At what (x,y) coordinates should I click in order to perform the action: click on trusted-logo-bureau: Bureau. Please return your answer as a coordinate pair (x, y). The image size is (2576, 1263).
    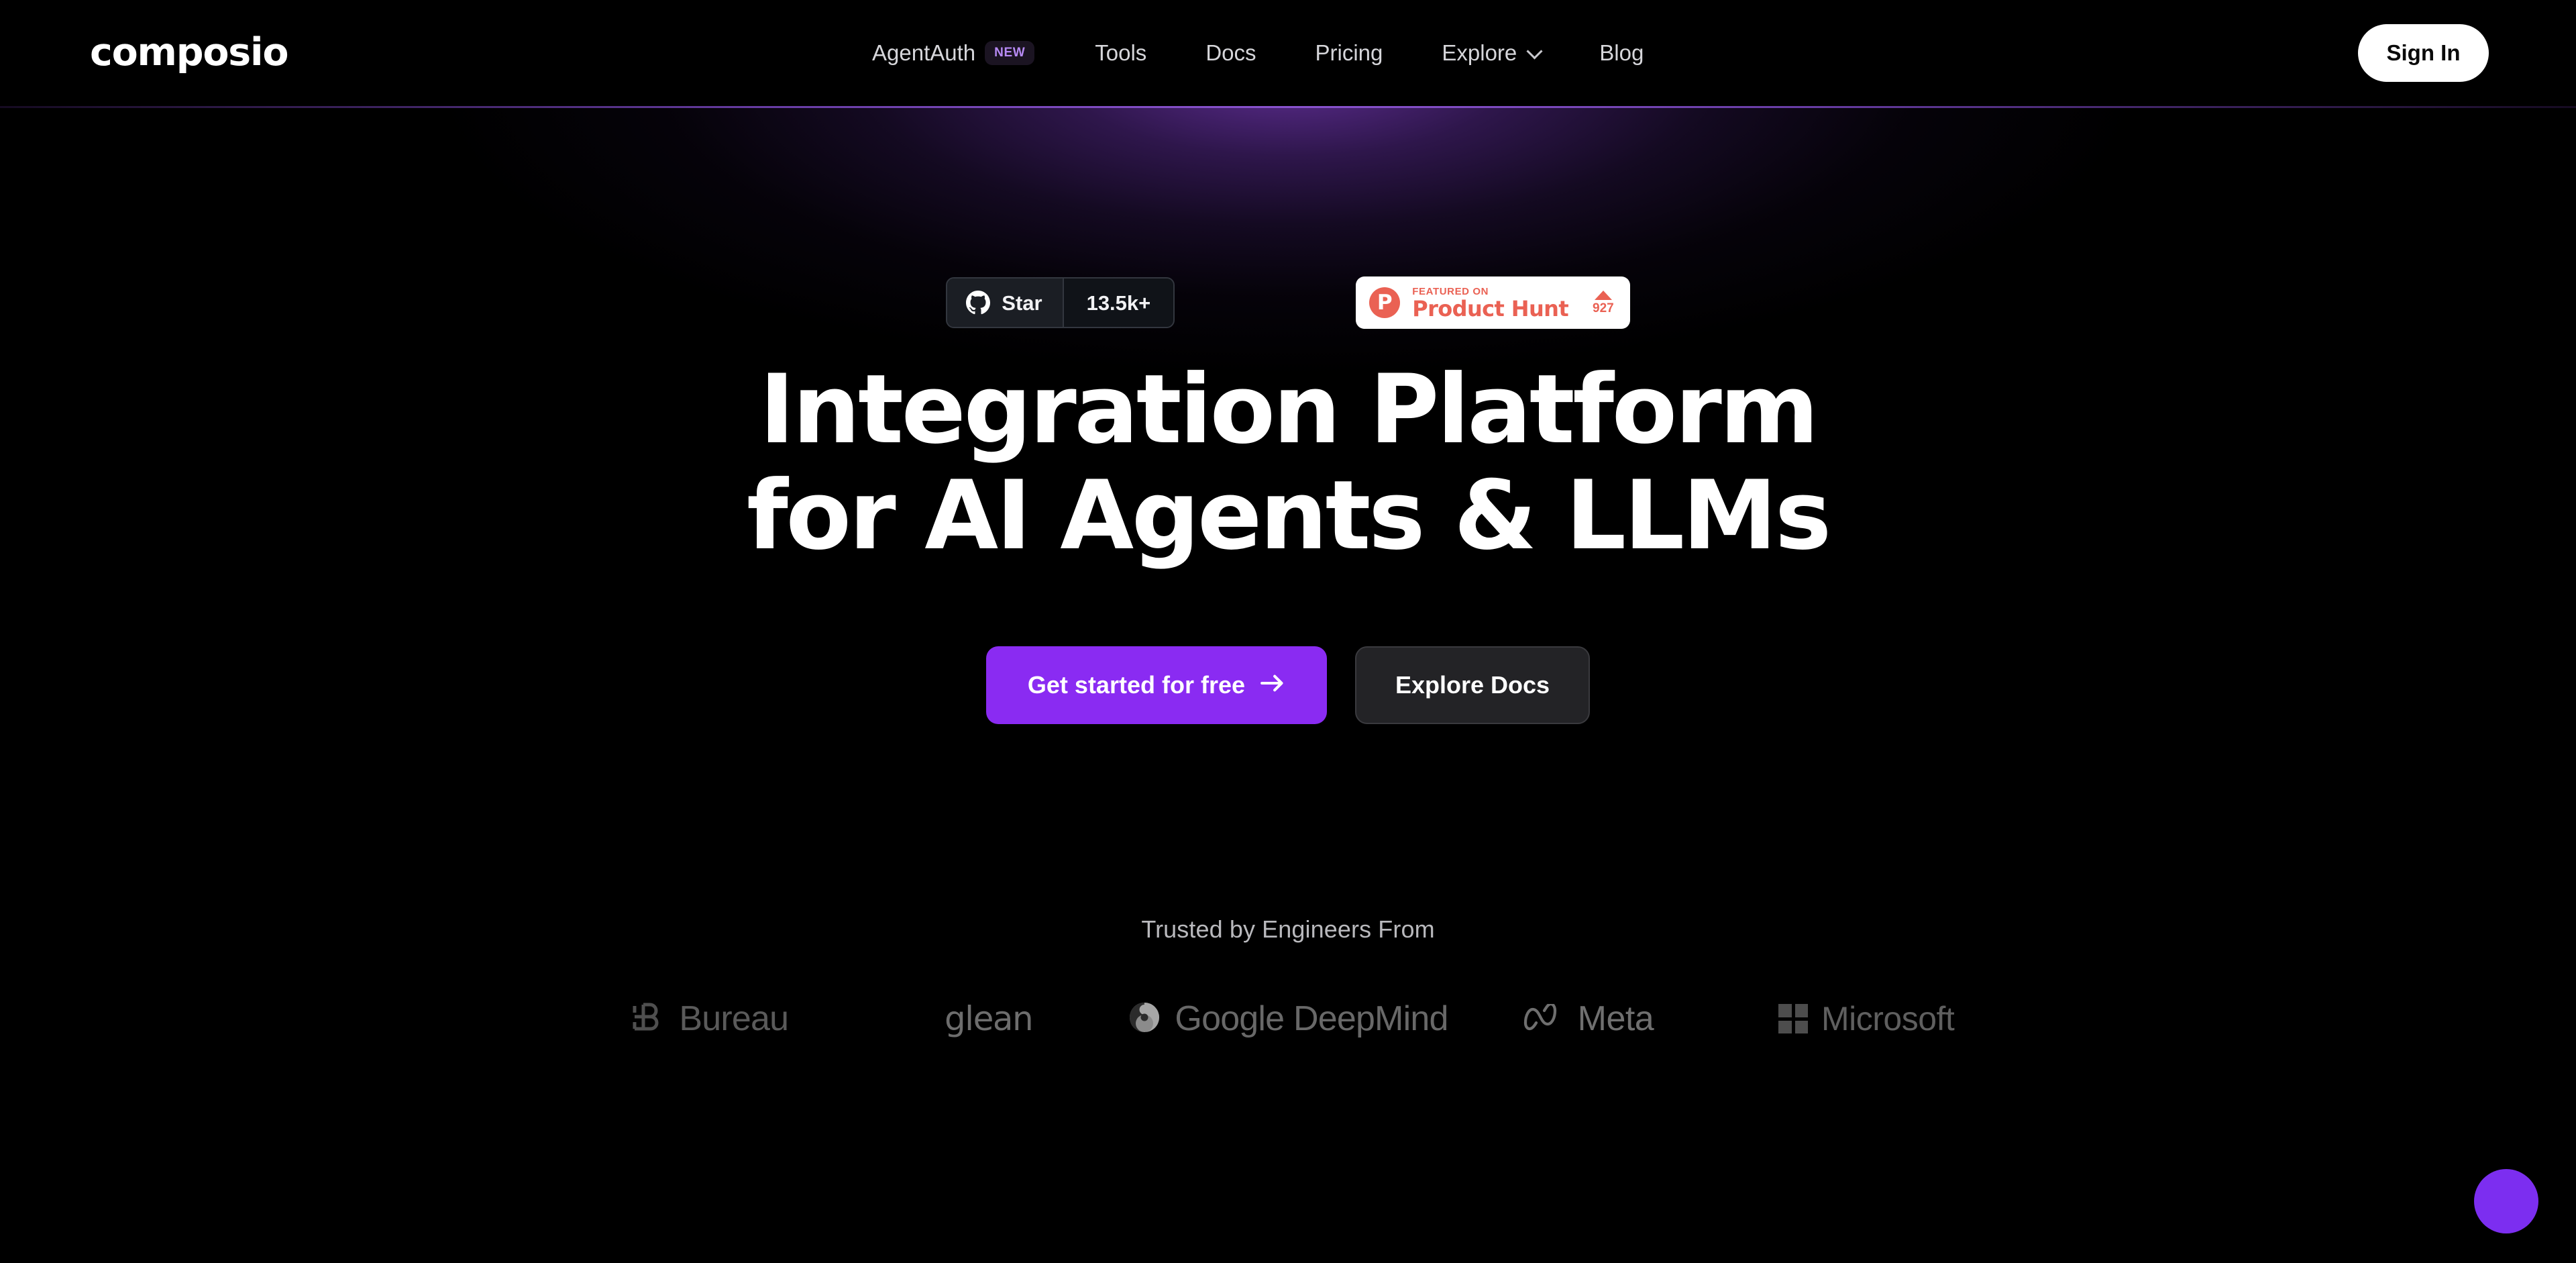
    Looking at the image, I should click on (709, 1019).